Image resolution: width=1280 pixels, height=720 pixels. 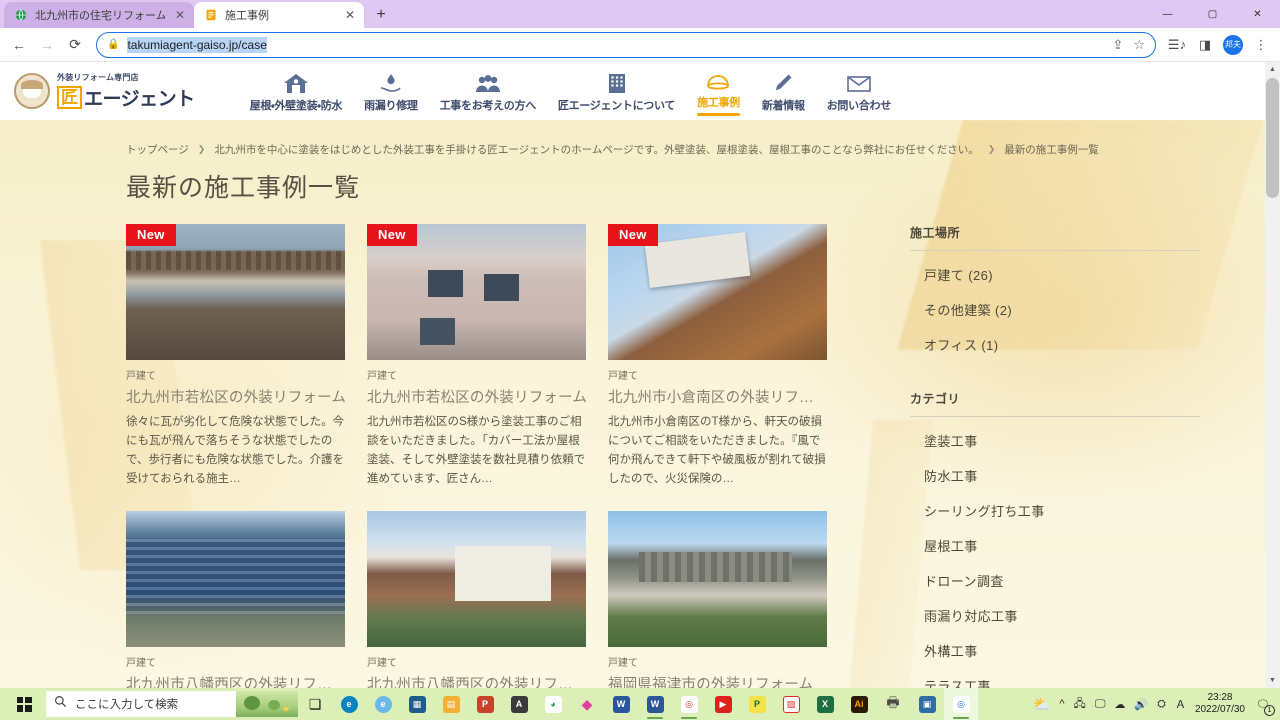 I want to click on forward-button: →, so click(x=47, y=45).